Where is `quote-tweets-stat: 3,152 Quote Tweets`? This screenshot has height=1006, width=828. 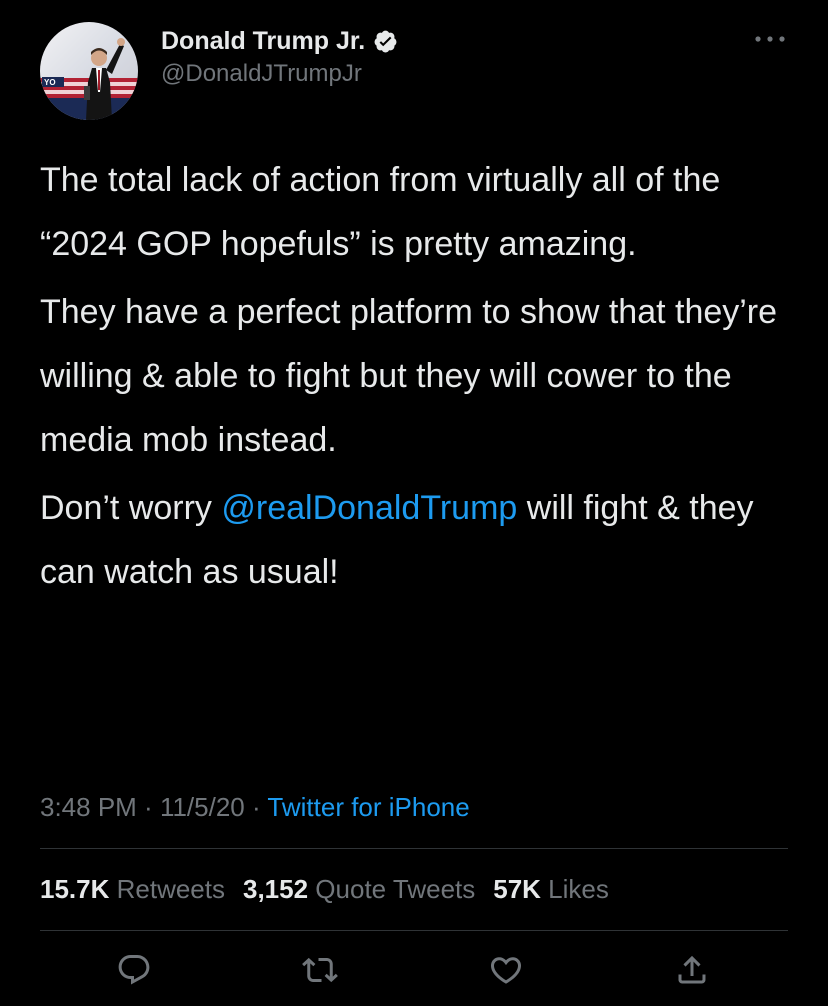 quote-tweets-stat: 3,152 Quote Tweets is located at coordinates (359, 889).